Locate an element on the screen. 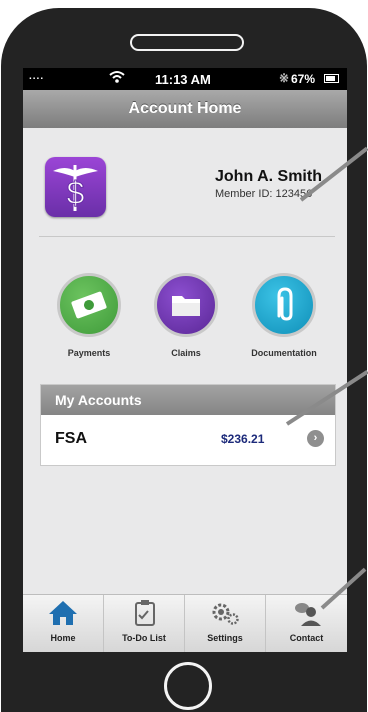 This screenshot has height=712, width=368. status-time: 11:13 AM is located at coordinates (183, 79).